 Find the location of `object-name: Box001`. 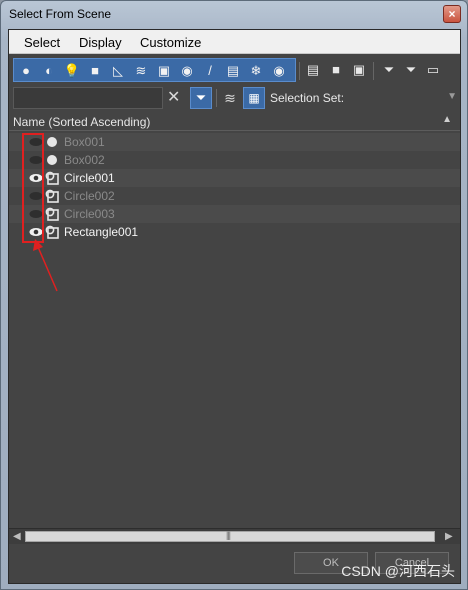

object-name: Box001 is located at coordinates (84, 142).